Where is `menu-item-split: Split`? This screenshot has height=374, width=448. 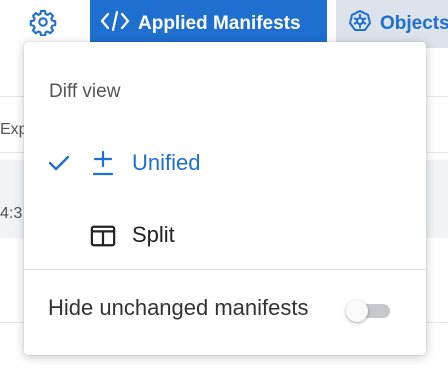 menu-item-split: Split is located at coordinates (225, 236).